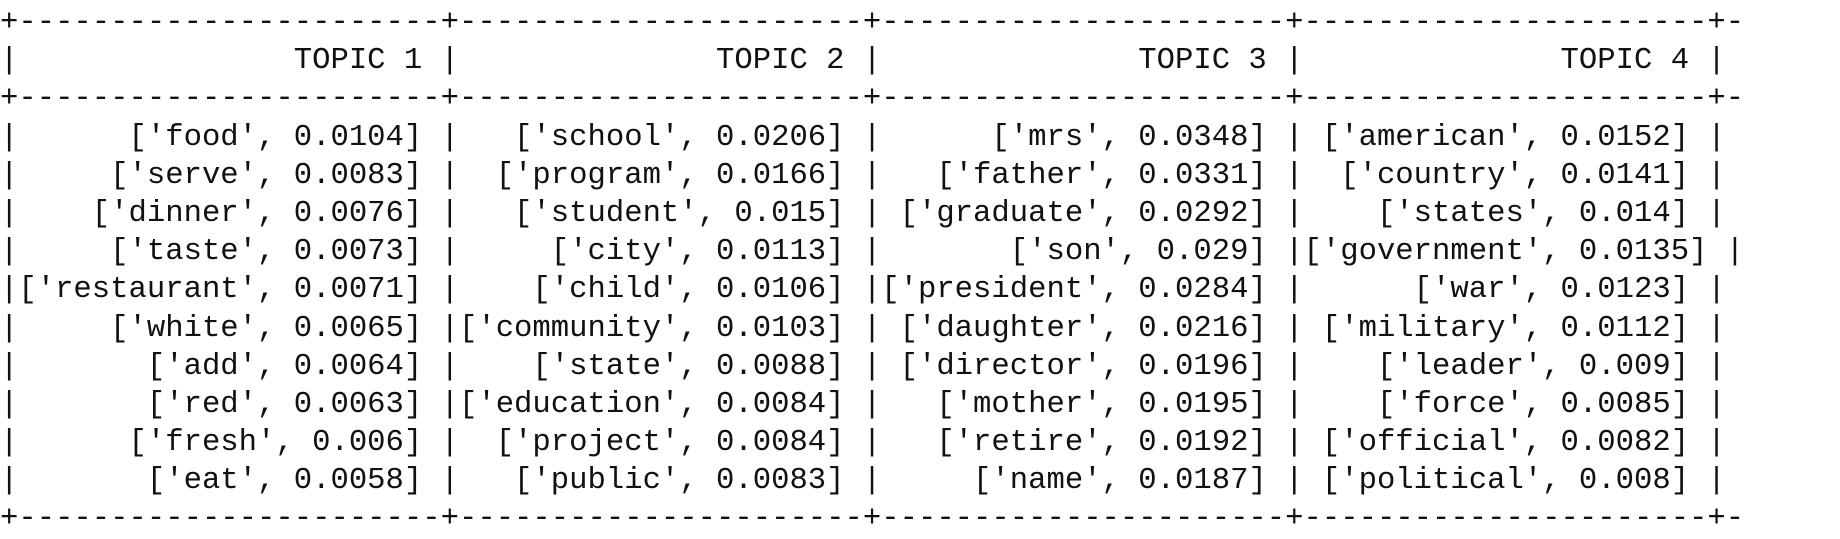 This screenshot has height=539, width=1840. Describe the element at coordinates (229, 213) in the screenshot. I see `cell-r2-c0: ['dinner', 0.0076]` at that location.